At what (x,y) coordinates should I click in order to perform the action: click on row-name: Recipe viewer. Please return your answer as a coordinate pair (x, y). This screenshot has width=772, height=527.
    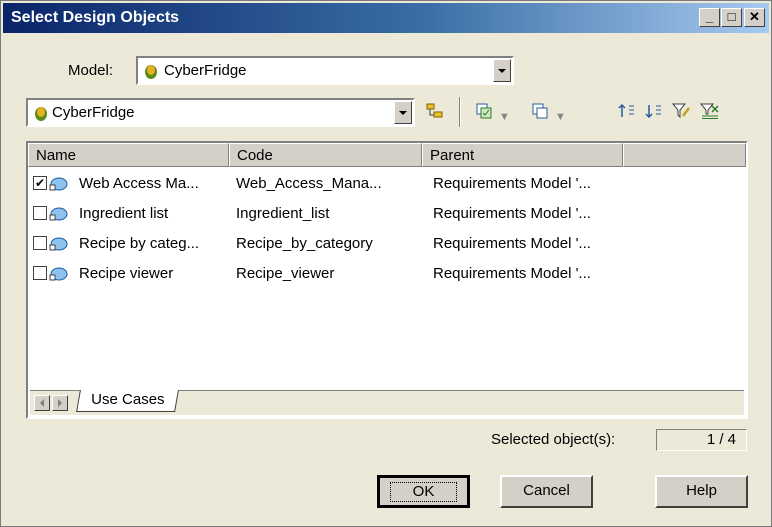
    Looking at the image, I should click on (126, 273).